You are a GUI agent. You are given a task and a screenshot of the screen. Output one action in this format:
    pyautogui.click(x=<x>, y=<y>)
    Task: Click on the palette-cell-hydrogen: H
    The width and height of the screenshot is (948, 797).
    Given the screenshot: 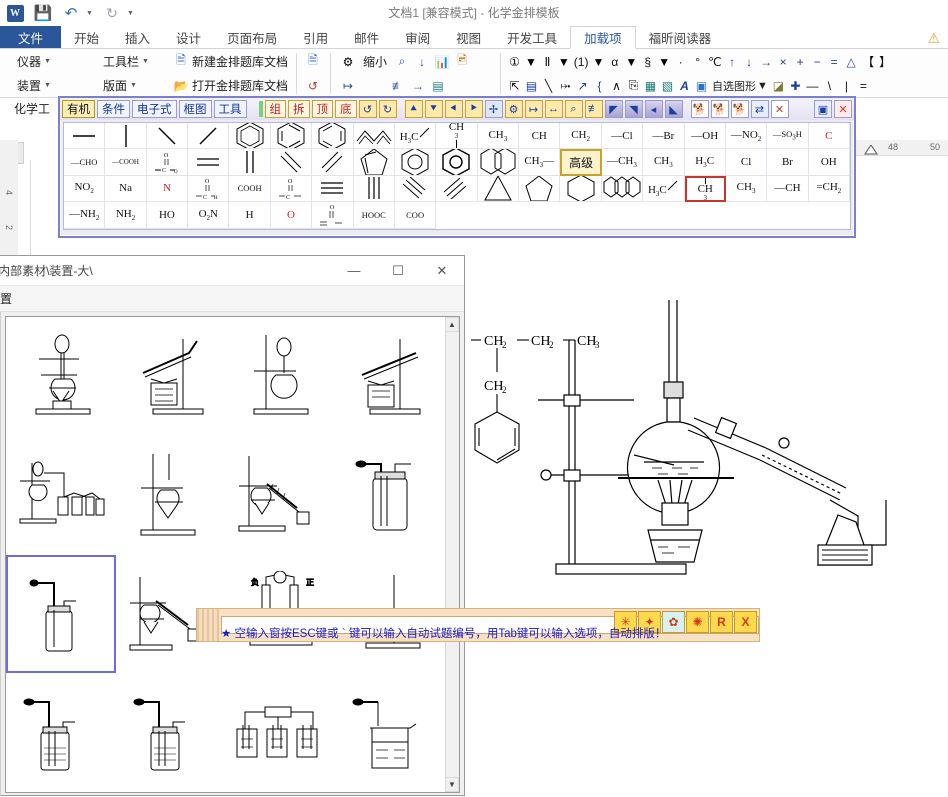 What is the action you would take?
    pyautogui.click(x=250, y=215)
    